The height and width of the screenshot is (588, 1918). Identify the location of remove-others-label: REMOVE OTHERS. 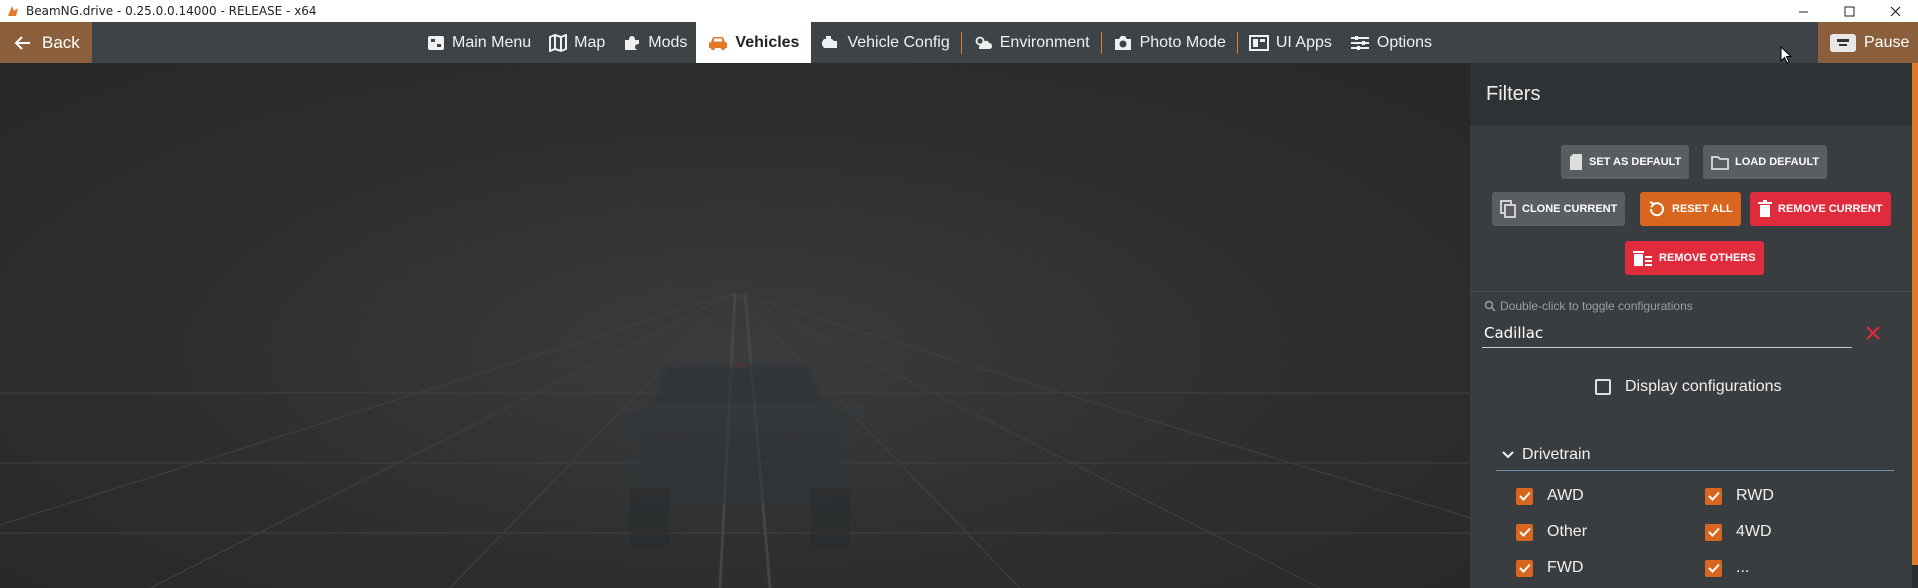
(1707, 258).